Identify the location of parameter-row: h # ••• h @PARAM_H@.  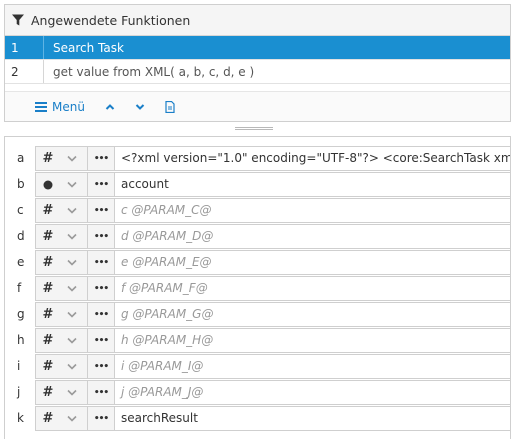
(258, 340).